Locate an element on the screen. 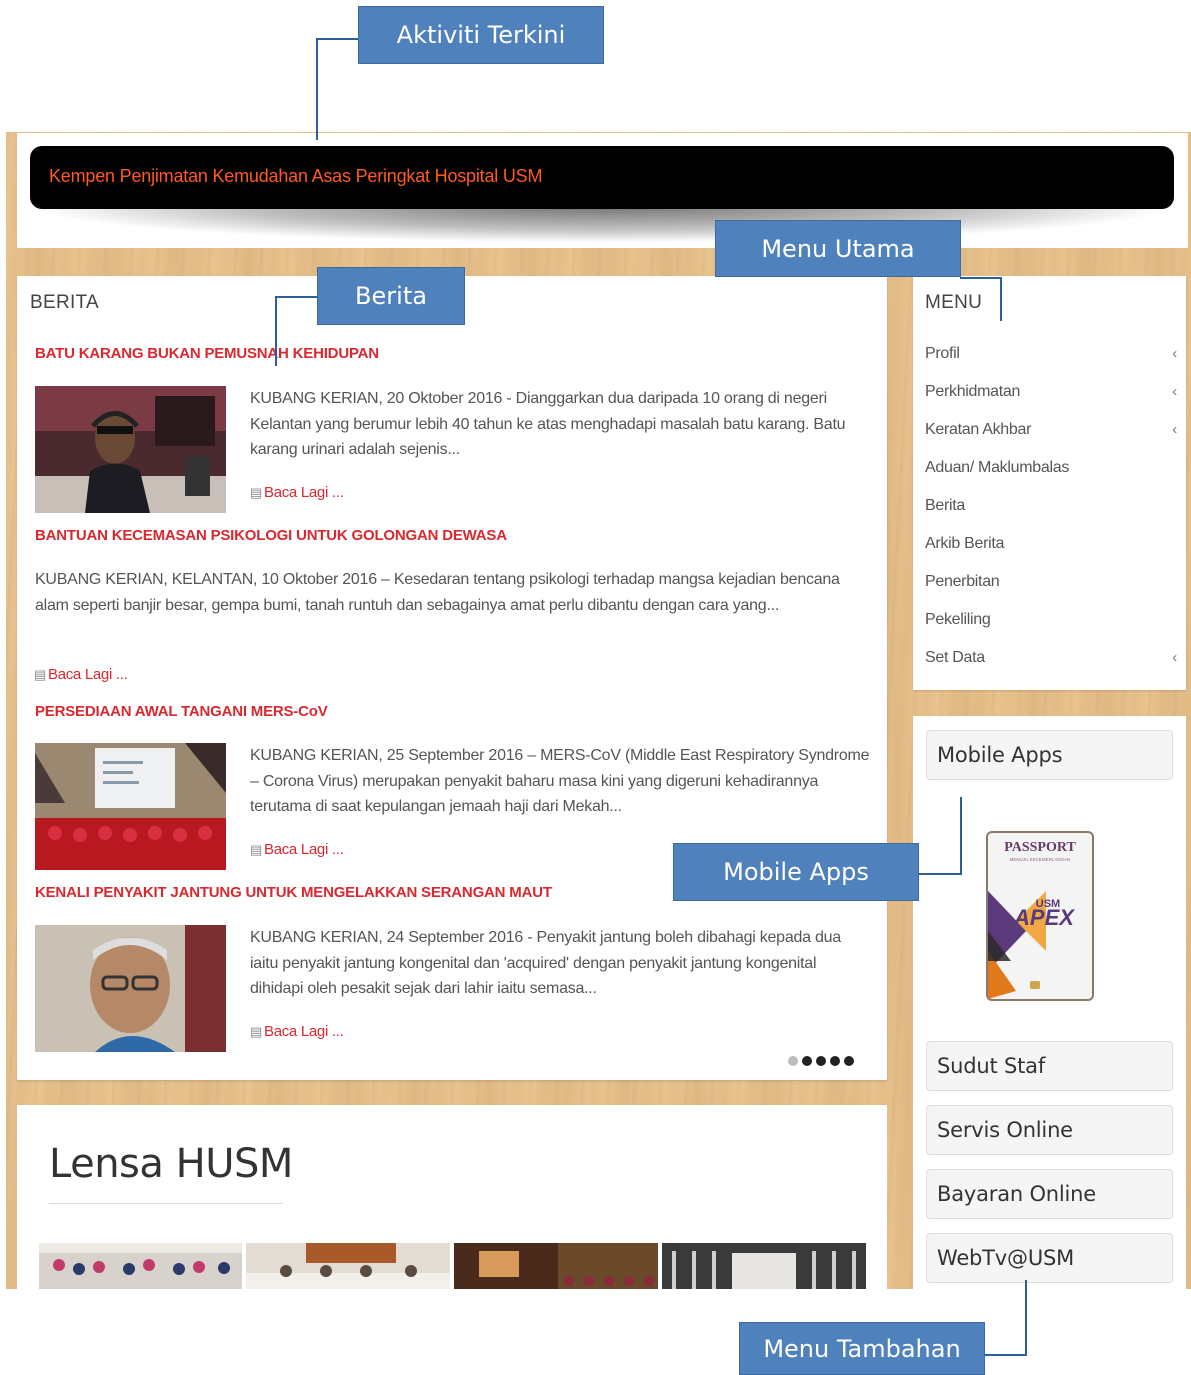 The width and height of the screenshot is (1191, 1375). callout-menu-utama: Menu Utama is located at coordinates (838, 248).